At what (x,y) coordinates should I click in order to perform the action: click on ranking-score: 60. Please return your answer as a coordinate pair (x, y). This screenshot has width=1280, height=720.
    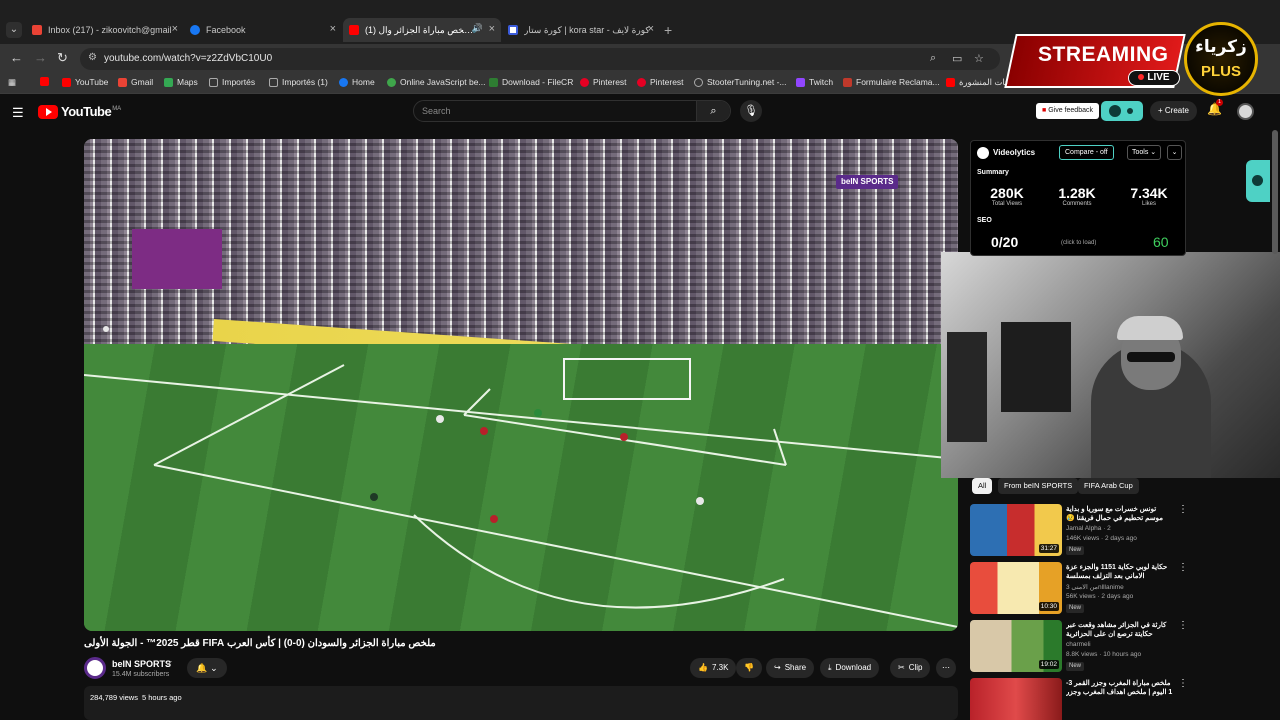
    Looking at the image, I should click on (1161, 242).